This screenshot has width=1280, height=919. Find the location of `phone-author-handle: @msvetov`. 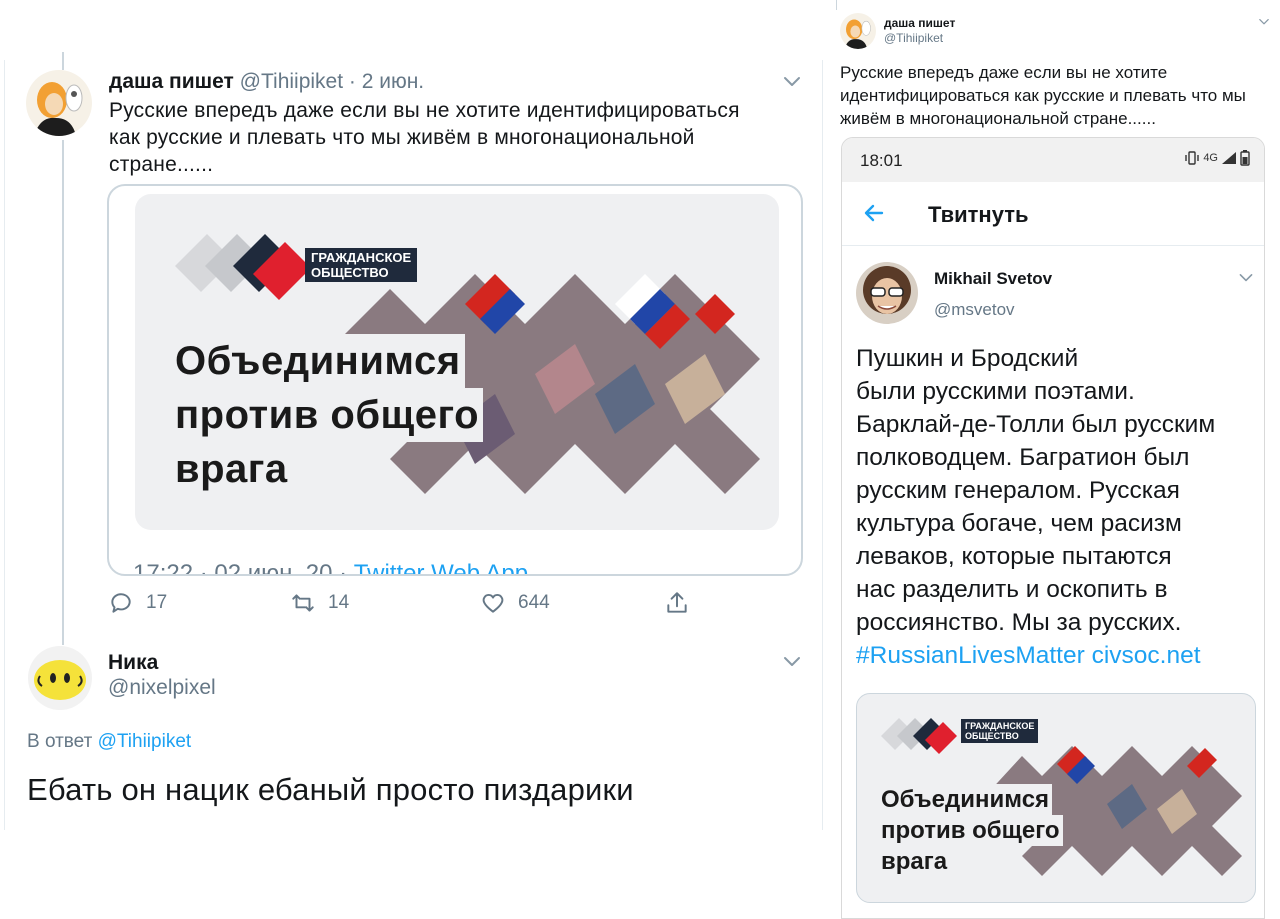

phone-author-handle: @msvetov is located at coordinates (974, 310).